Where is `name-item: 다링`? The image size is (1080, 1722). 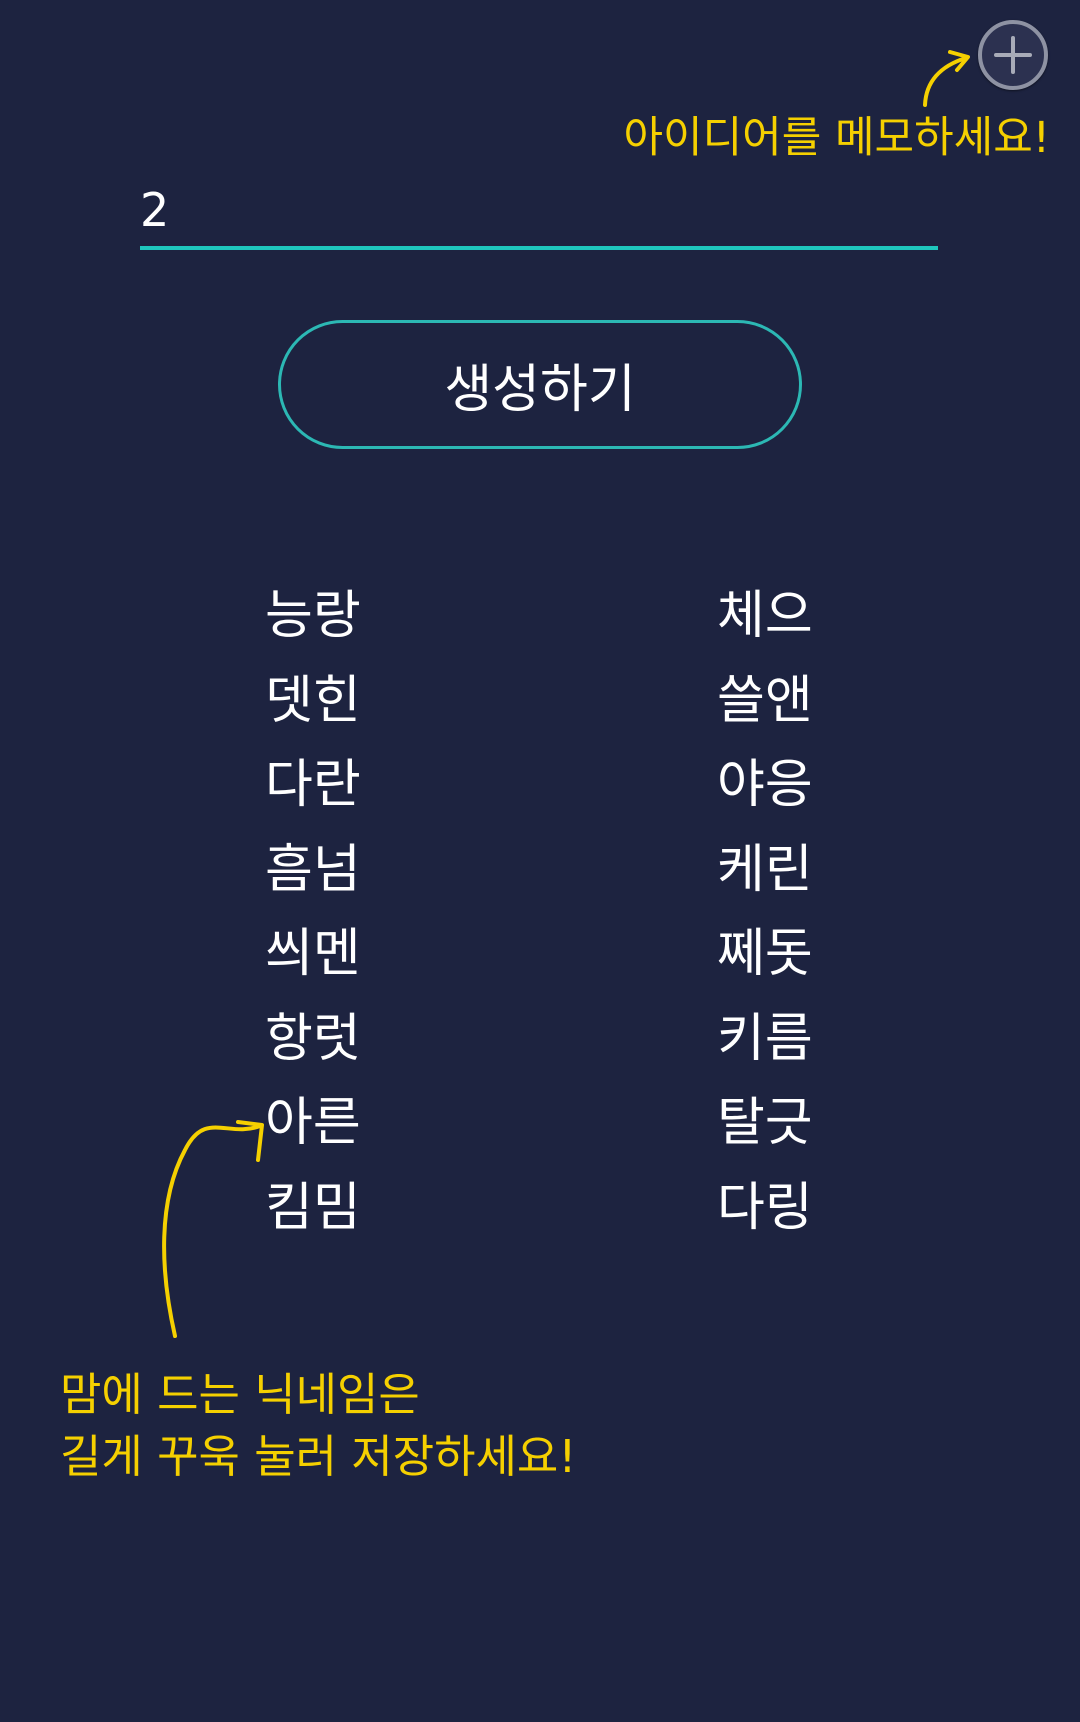 name-item: 다링 is located at coordinates (792, 1208).